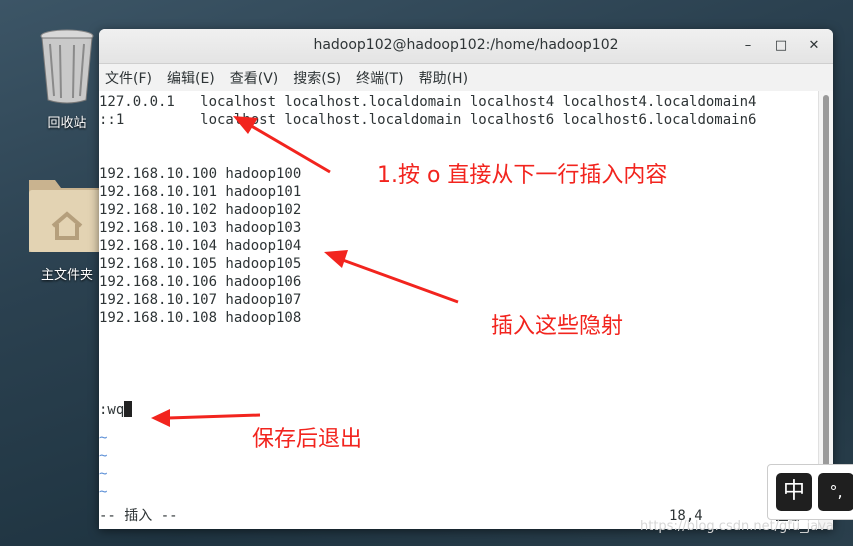 Image resolution: width=853 pixels, height=546 pixels. I want to click on menu-search: 搜索(S), so click(317, 78).